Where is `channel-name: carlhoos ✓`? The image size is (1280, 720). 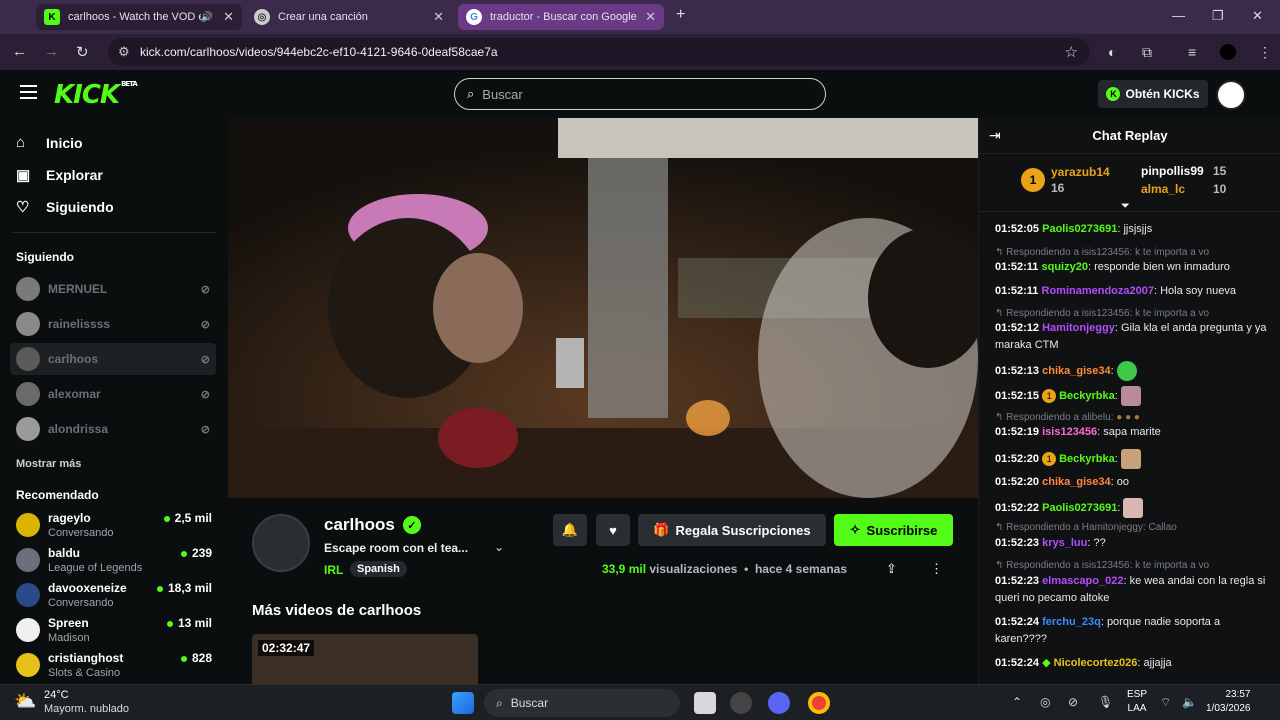
channel-name: carlhoos ✓ is located at coordinates (372, 525).